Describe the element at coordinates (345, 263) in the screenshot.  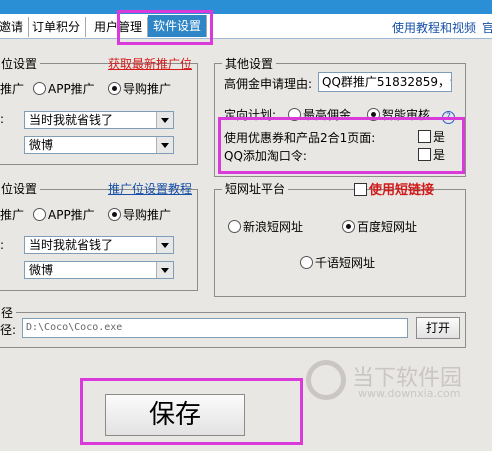
I see `short-radio-qianyu-label: 千语短网址` at that location.